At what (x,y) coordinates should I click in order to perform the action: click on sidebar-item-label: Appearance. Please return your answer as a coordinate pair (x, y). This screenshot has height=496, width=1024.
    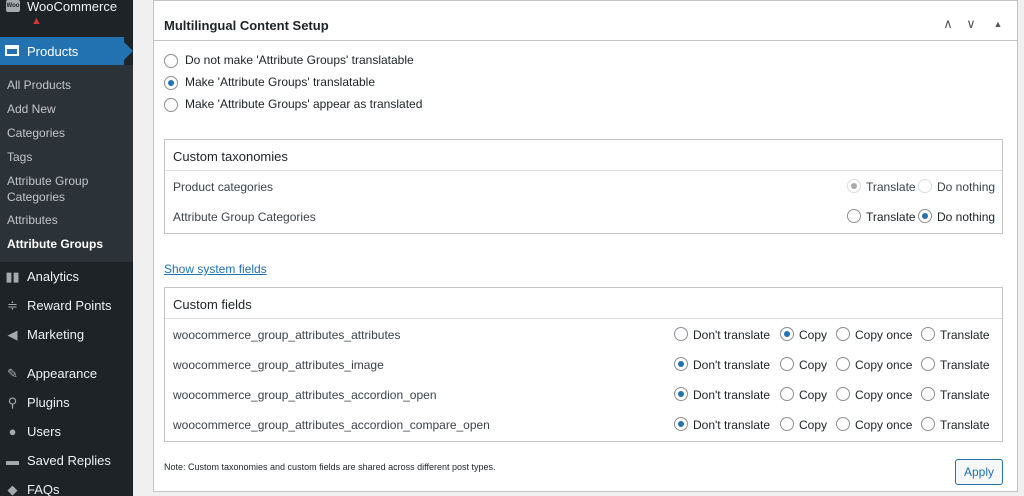
    Looking at the image, I should click on (62, 373).